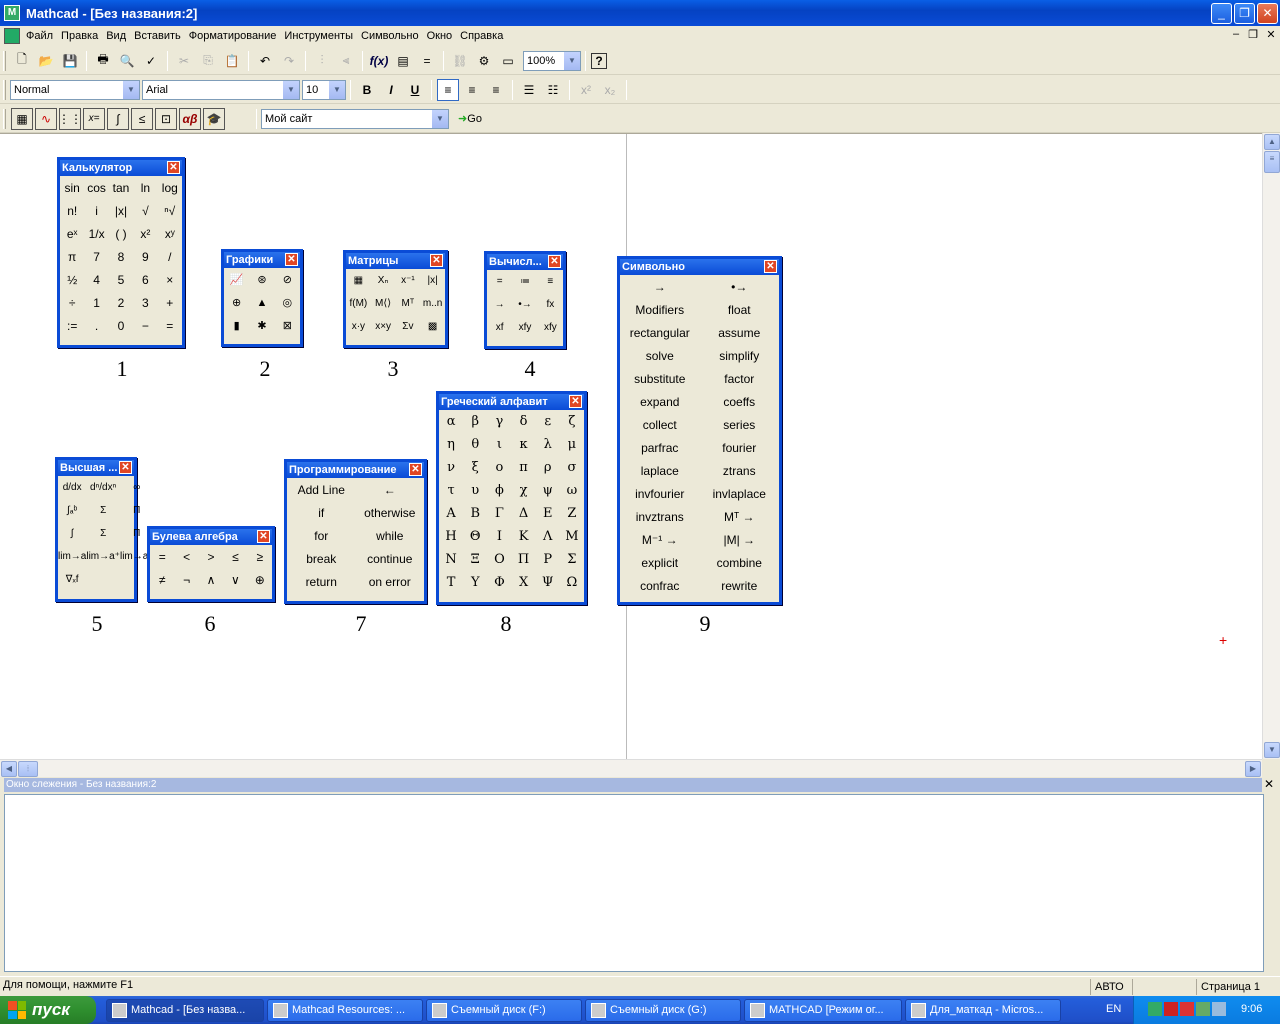  I want to click on matrices-palette-button: Xₙ, so click(383, 280).